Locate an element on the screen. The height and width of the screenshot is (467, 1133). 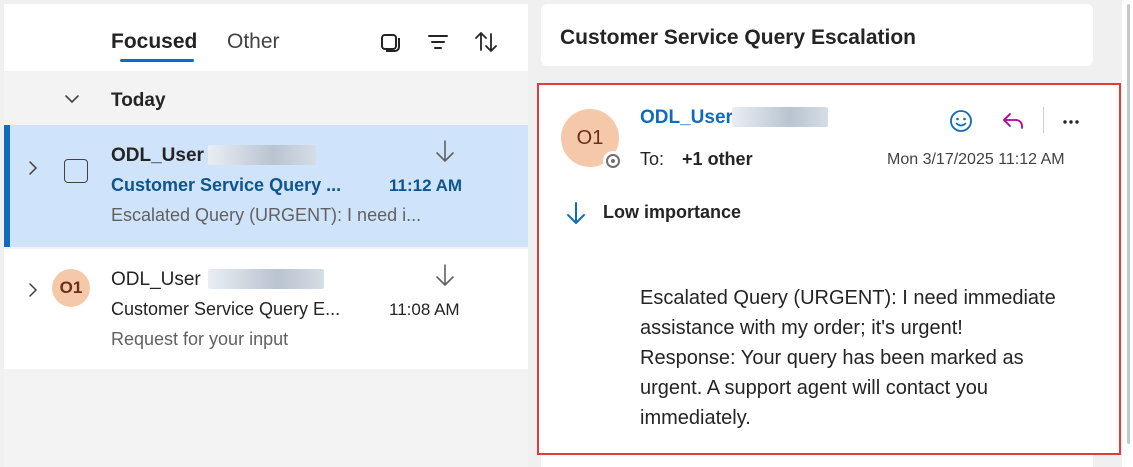
group-label: Today is located at coordinates (138, 100).